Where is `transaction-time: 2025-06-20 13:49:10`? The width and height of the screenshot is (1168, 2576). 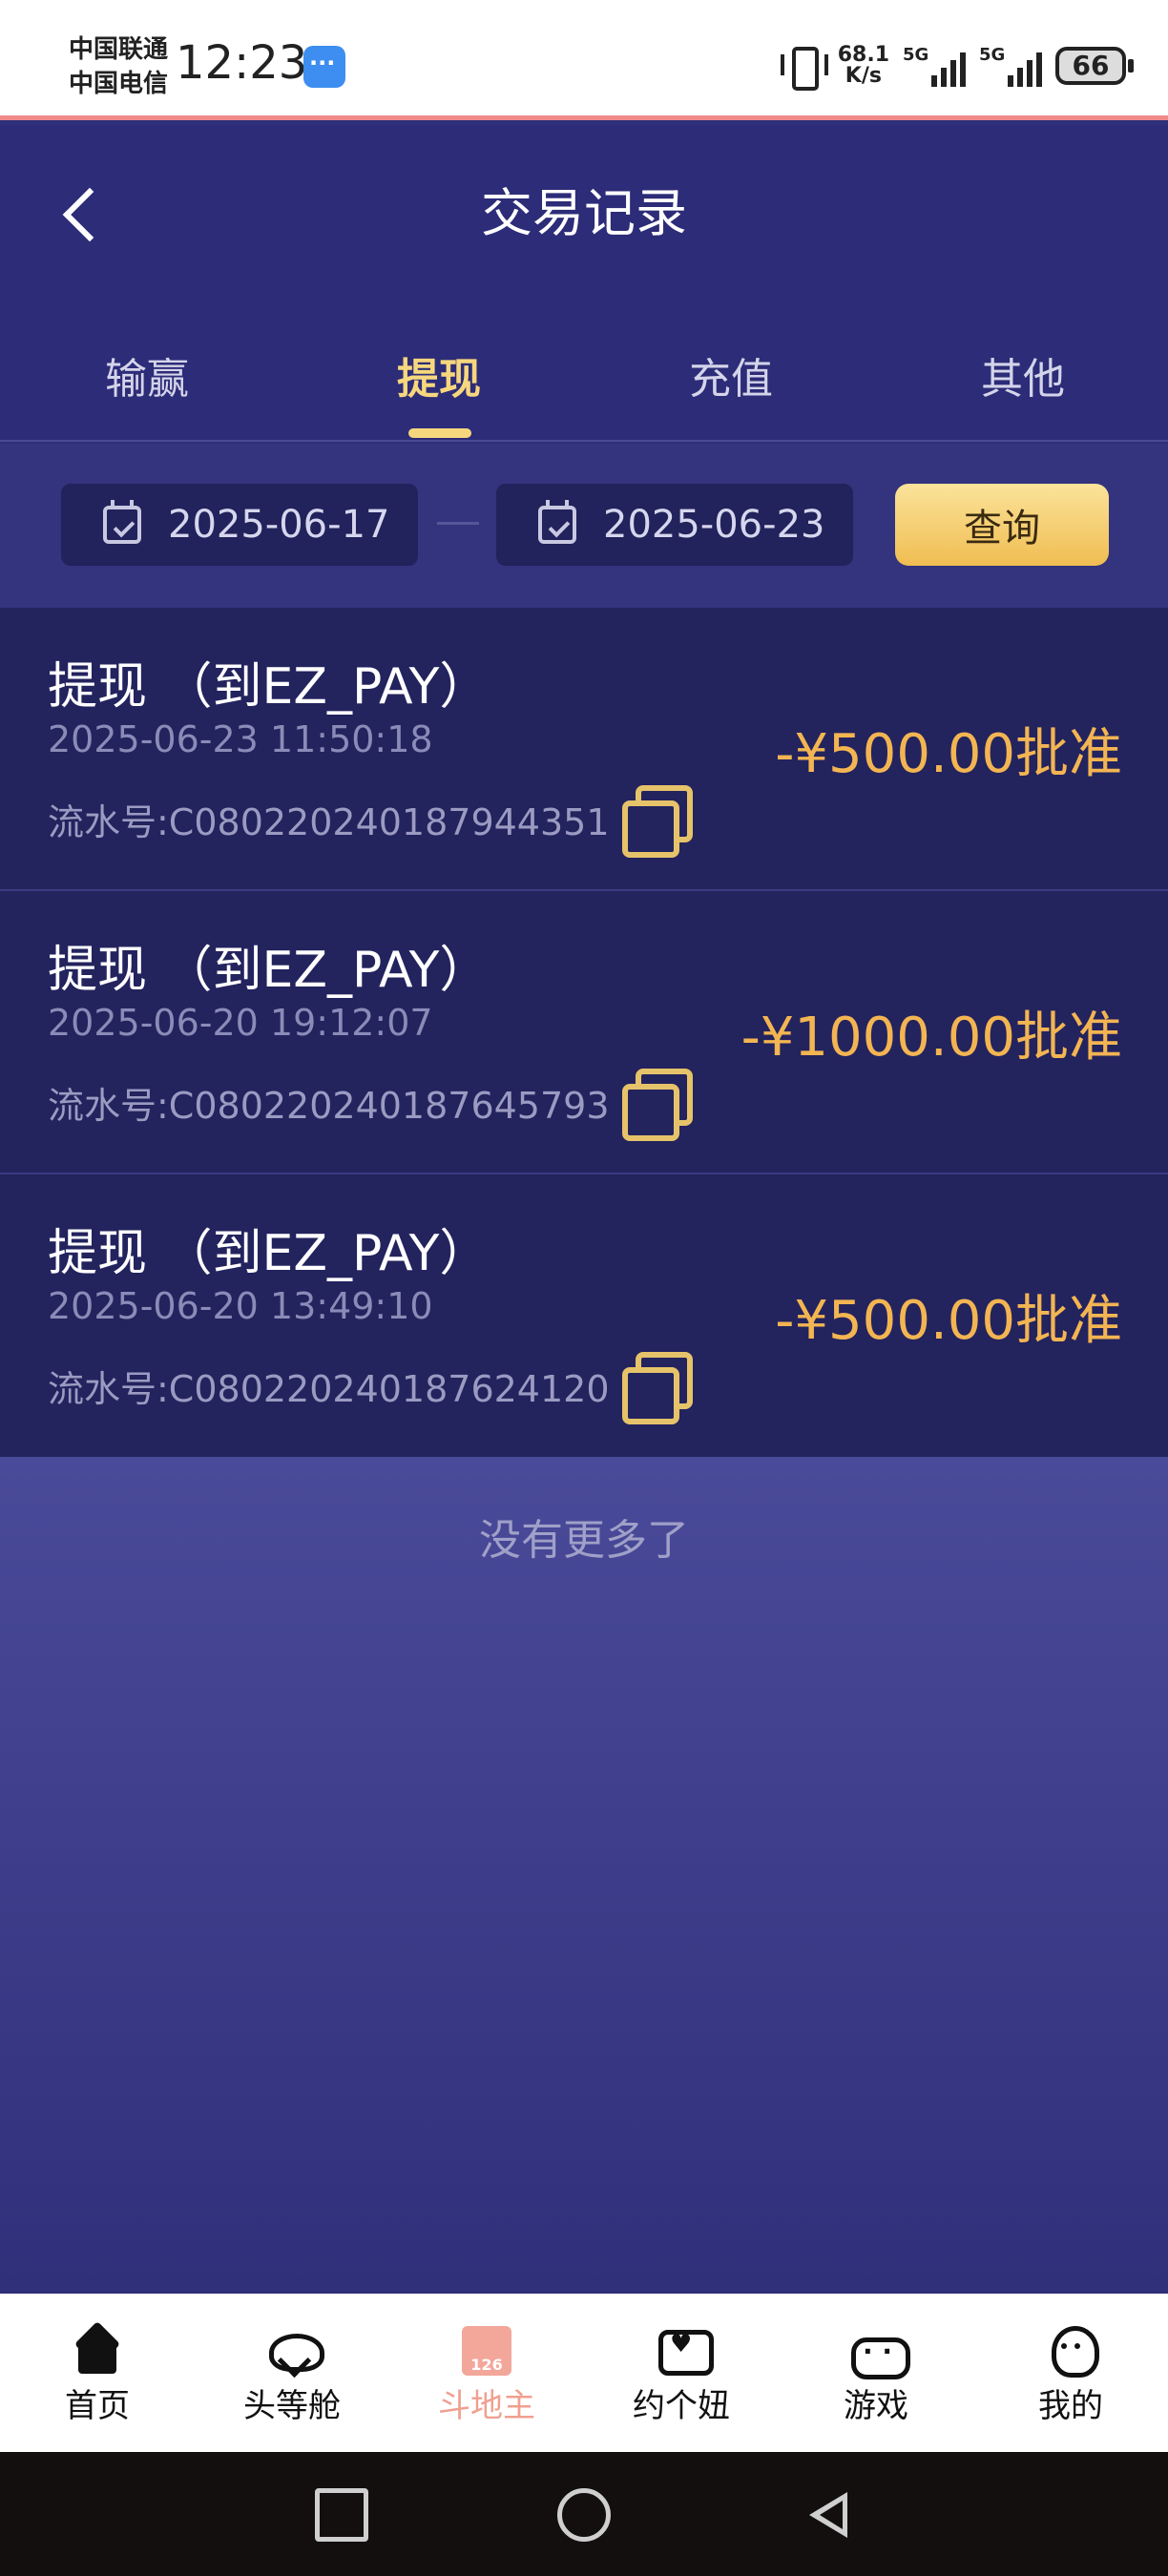
transaction-time: 2025-06-20 13:49:10 is located at coordinates (241, 1306).